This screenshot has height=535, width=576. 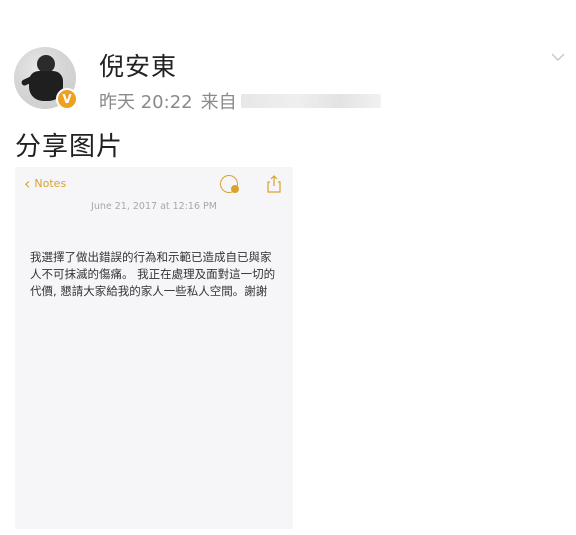 I want to click on notes-back-button: ‹ Notes, so click(x=45, y=183).